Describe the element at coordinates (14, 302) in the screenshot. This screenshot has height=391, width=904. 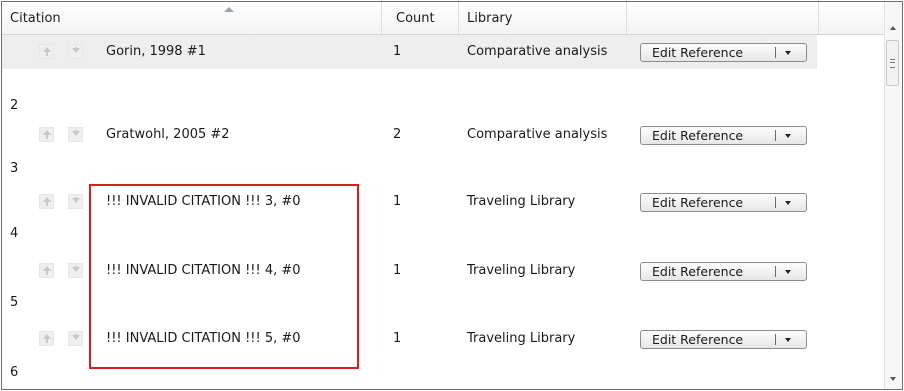
I see `row-number: 5` at that location.